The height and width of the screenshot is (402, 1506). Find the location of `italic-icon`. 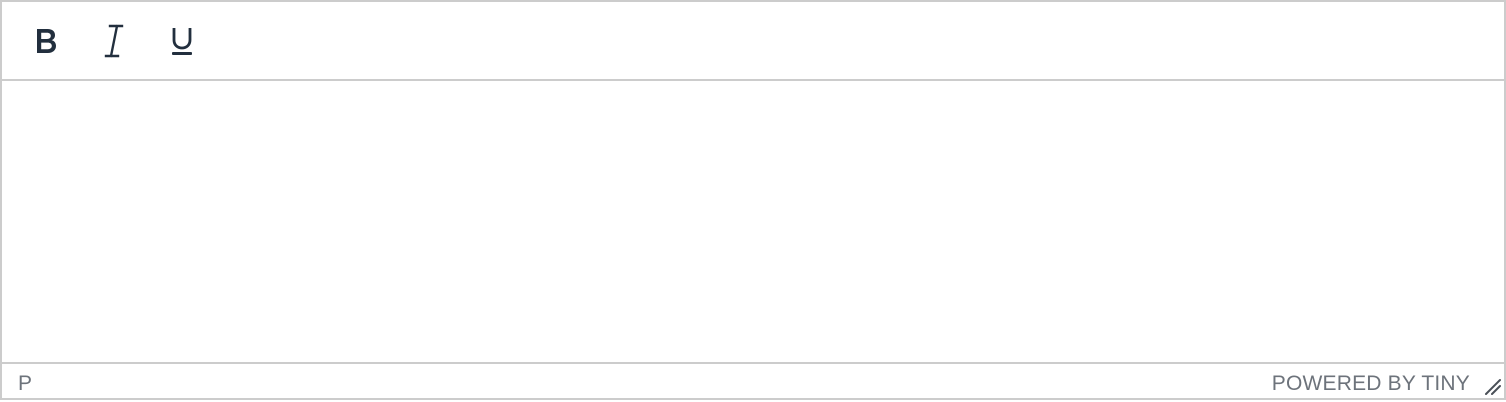

italic-icon is located at coordinates (114, 41).